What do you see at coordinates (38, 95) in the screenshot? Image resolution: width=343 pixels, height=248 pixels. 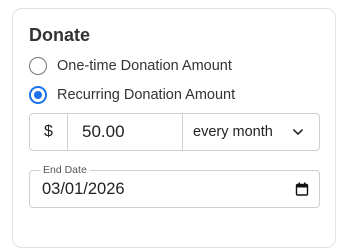 I see `recurring-radio` at bounding box center [38, 95].